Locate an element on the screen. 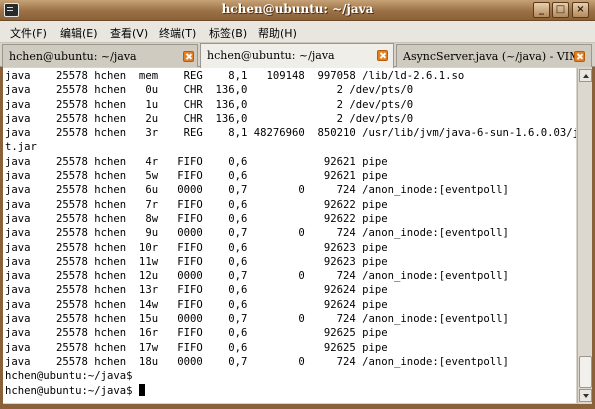  terminal-line: java 25578 hchen 16r FIFO 0,6 92625 pipe is located at coordinates (196, 333).